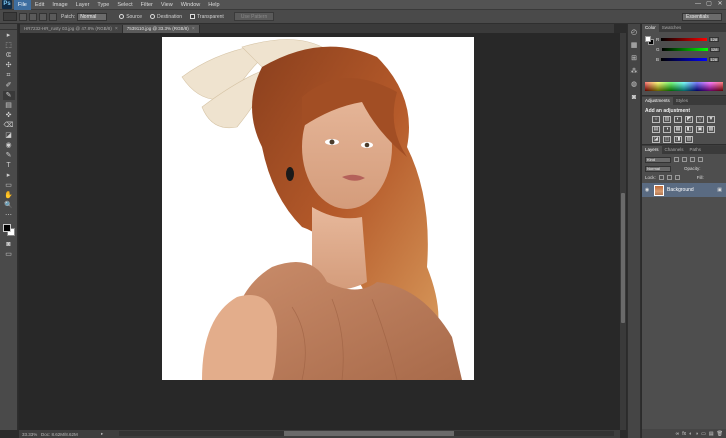 This screenshot has width=726, height=438. What do you see at coordinates (9, 175) in the screenshot?
I see `path-select-tool-icon: ▸` at bounding box center [9, 175].